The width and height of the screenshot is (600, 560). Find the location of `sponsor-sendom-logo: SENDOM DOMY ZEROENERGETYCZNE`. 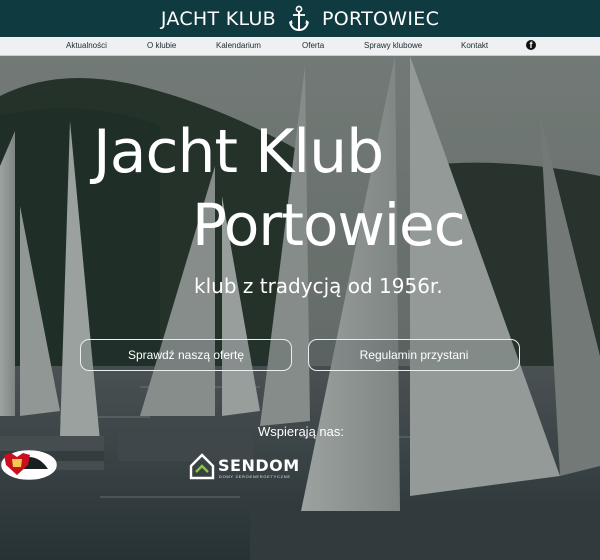

sponsor-sendom-logo: SENDOM DOMY ZEROENERGETYCZNE is located at coordinates (244, 467).